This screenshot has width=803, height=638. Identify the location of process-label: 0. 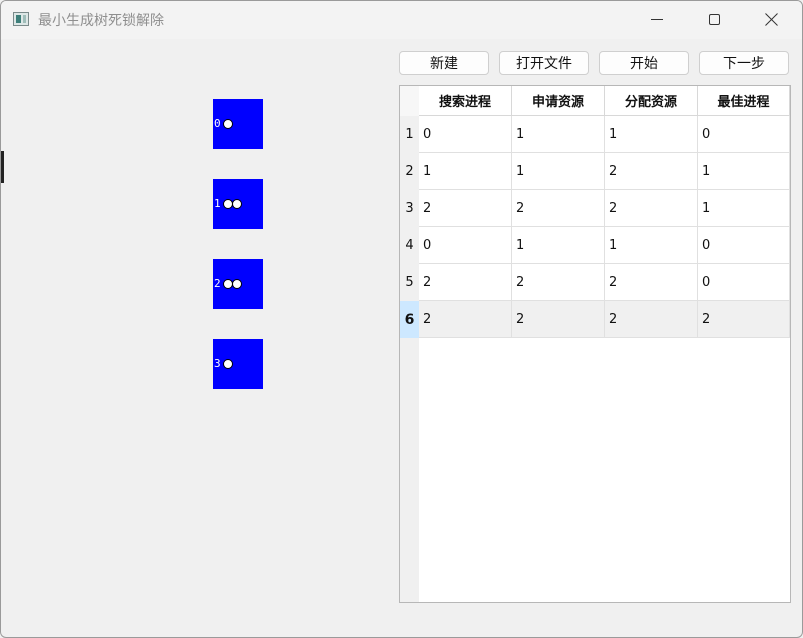
(217, 123).